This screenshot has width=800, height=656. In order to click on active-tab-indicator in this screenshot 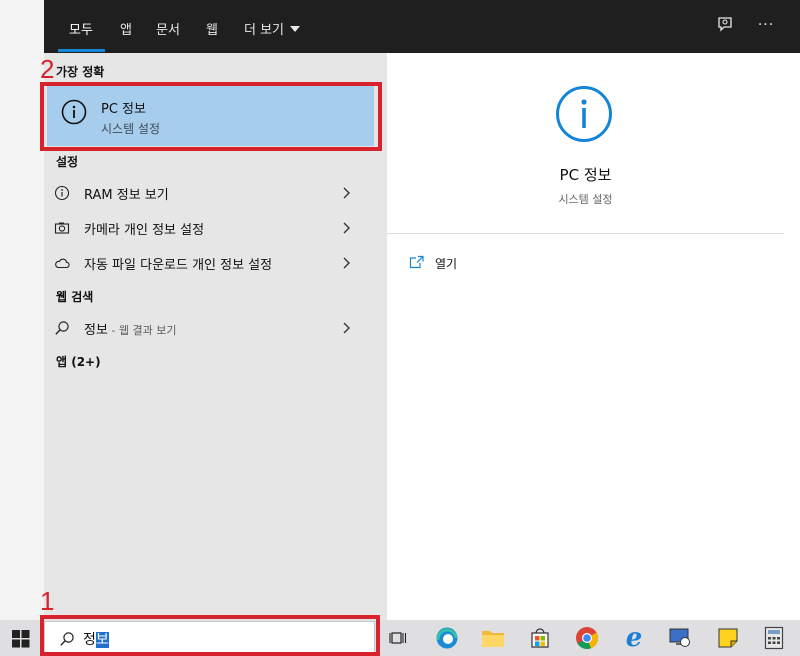, I will do `click(81, 50)`.